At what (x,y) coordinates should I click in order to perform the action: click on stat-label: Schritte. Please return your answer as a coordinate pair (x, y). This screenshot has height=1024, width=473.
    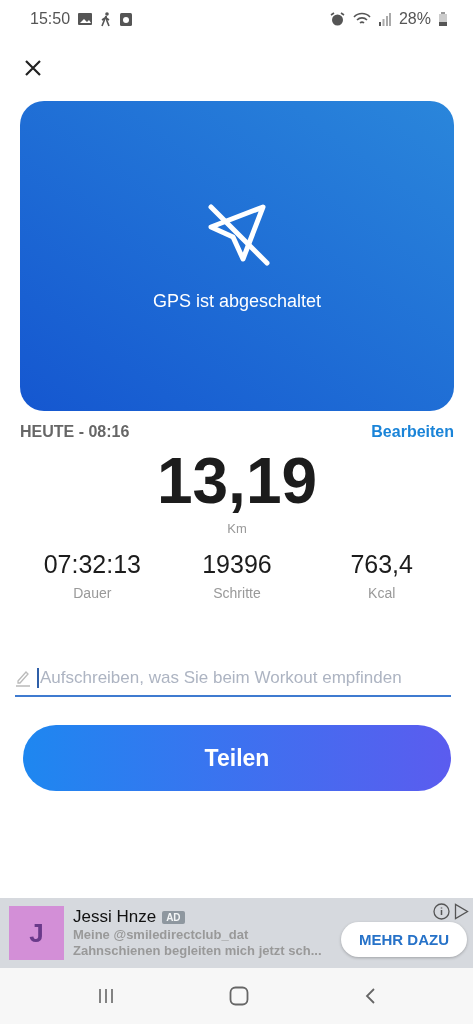
    Looking at the image, I should click on (237, 593).